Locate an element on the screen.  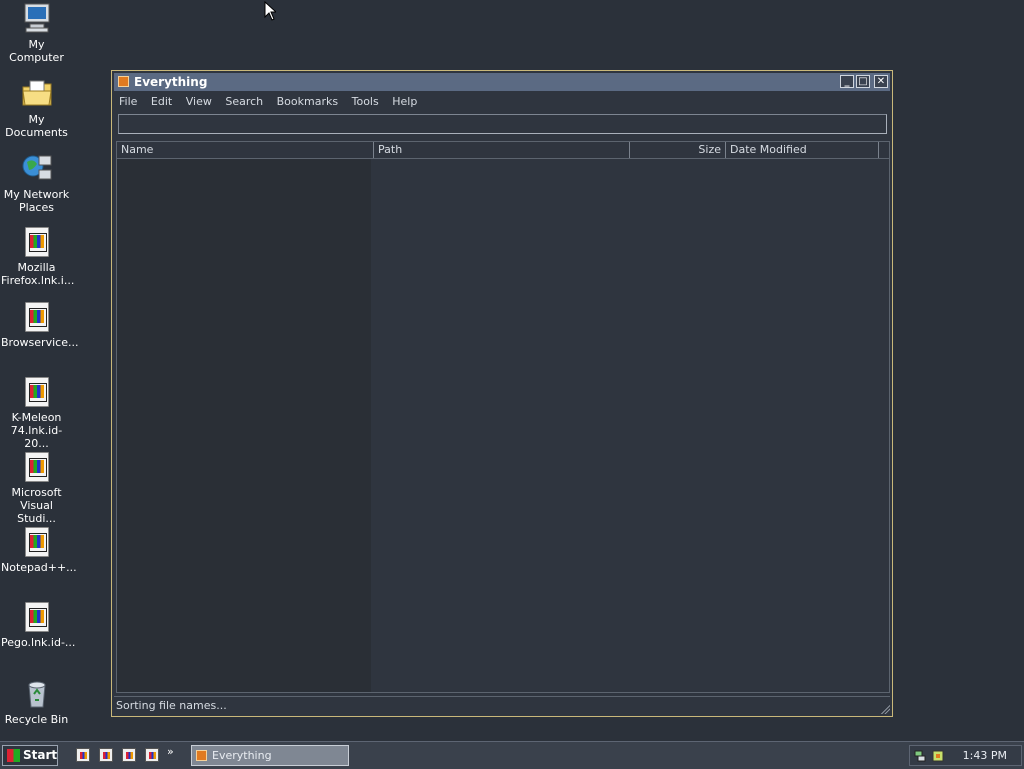
network-icon is located at coordinates (37, 168).